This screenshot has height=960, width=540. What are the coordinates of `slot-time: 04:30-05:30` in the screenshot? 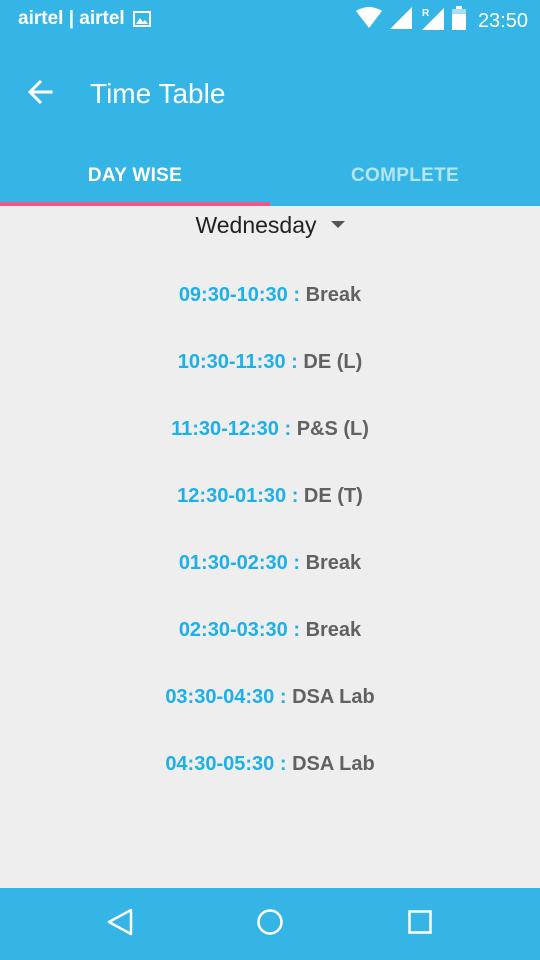 It's located at (220, 764).